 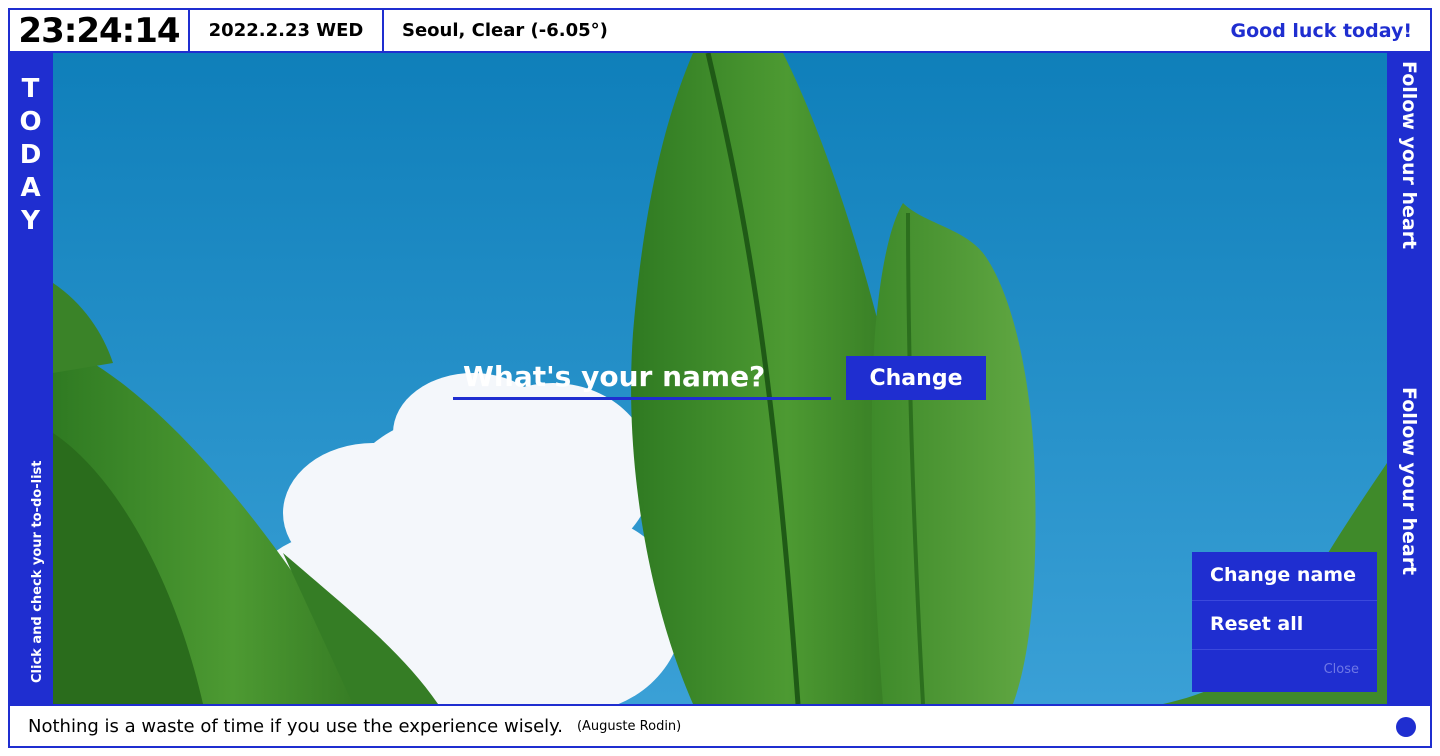 What do you see at coordinates (30, 188) in the screenshot?
I see `today-letter: A` at bounding box center [30, 188].